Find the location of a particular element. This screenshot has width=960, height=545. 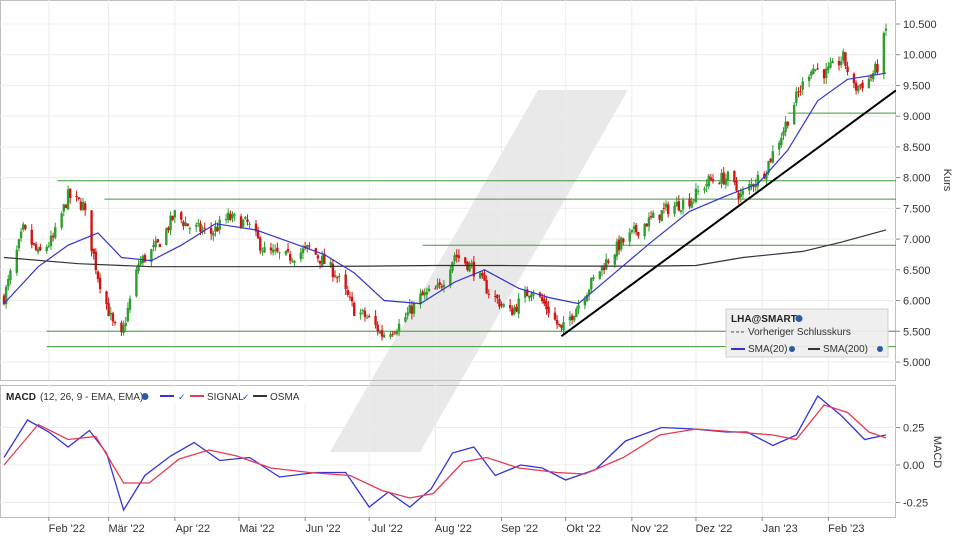

price-ytick-label: 6.000 is located at coordinates (917, 302).